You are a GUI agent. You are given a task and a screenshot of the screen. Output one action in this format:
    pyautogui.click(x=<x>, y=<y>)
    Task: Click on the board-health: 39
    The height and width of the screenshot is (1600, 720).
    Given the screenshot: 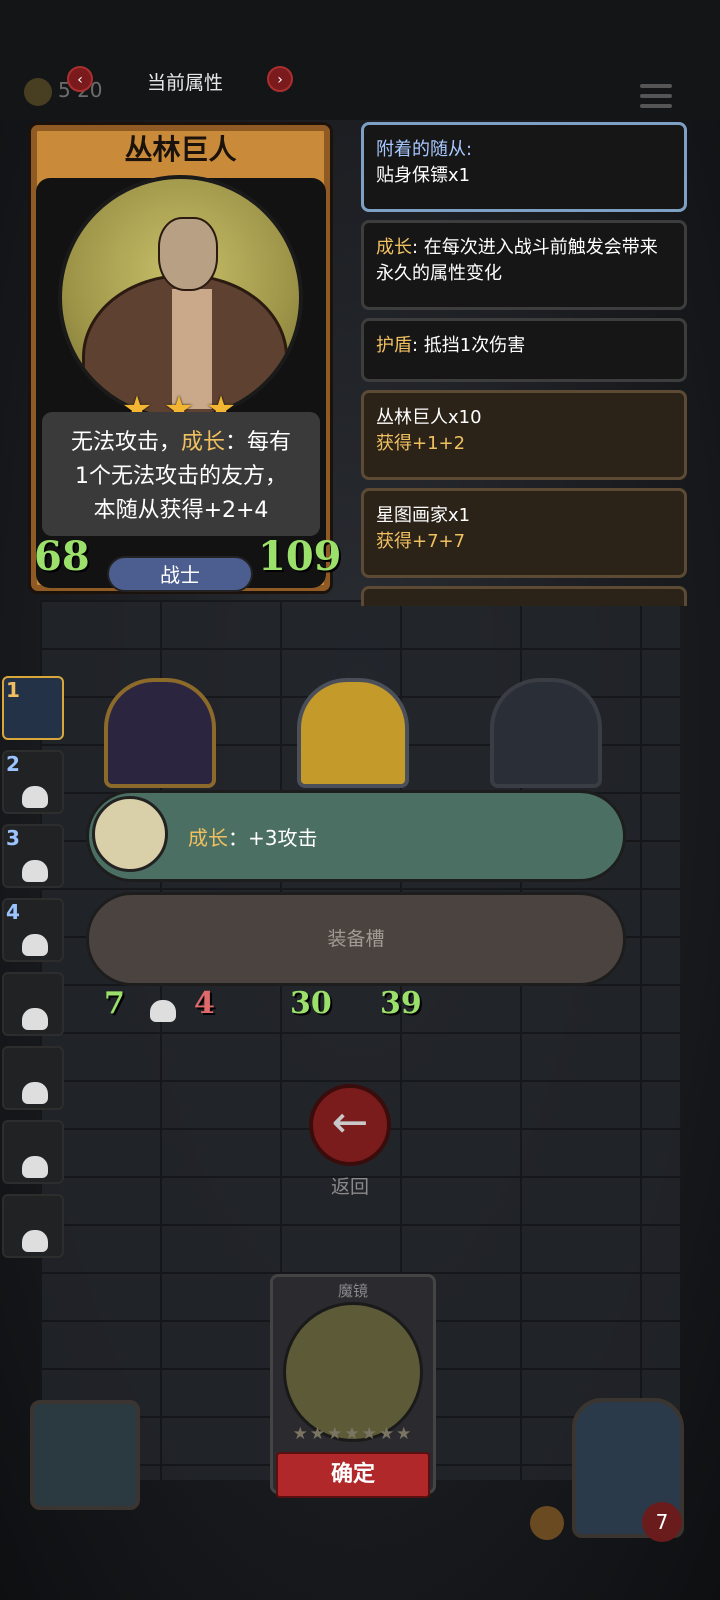 What is the action you would take?
    pyautogui.click(x=401, y=1003)
    